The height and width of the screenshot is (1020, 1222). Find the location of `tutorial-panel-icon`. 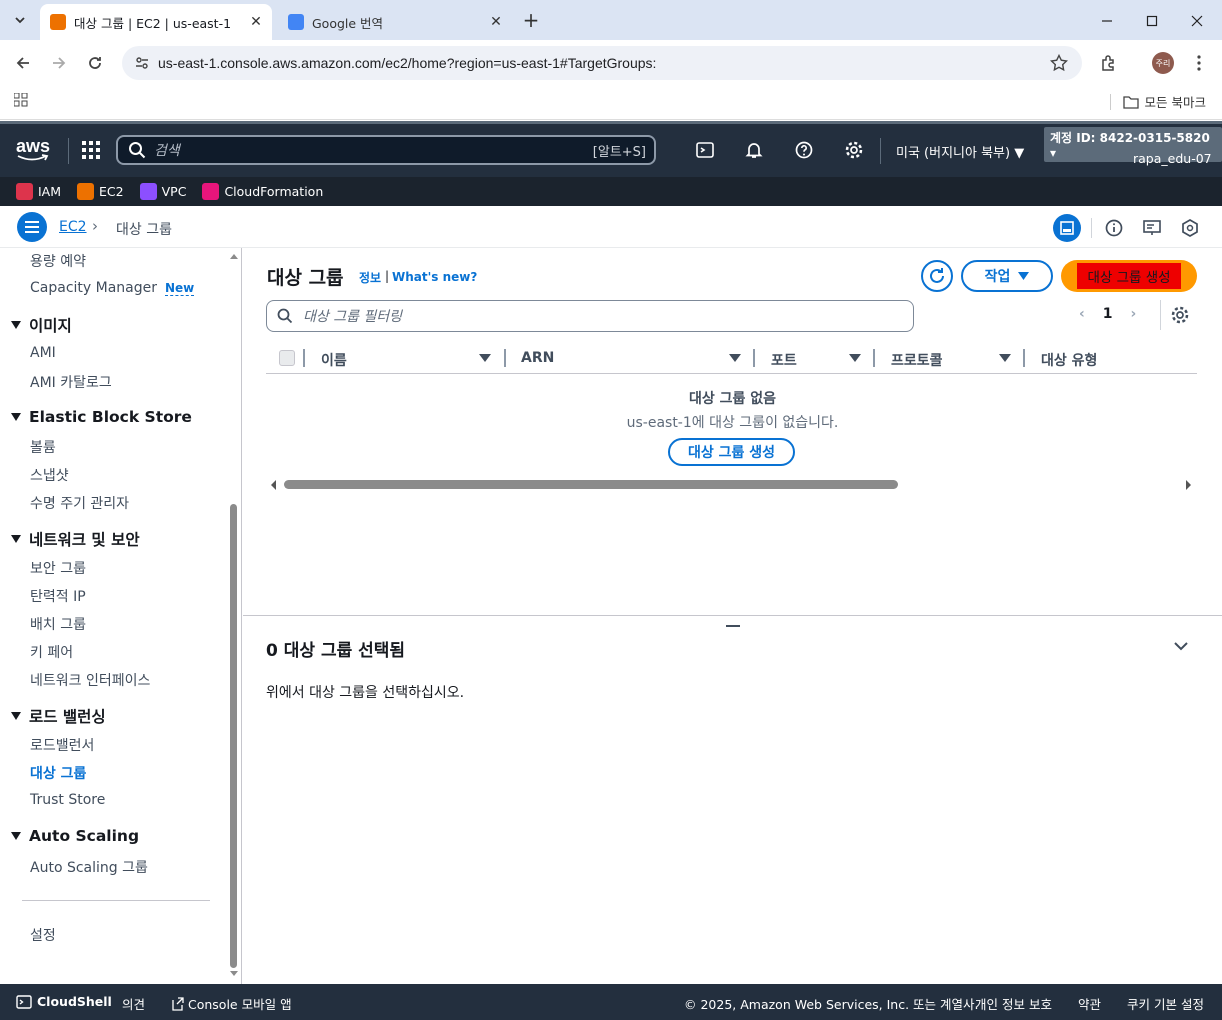

tutorial-panel-icon is located at coordinates (1152, 228).